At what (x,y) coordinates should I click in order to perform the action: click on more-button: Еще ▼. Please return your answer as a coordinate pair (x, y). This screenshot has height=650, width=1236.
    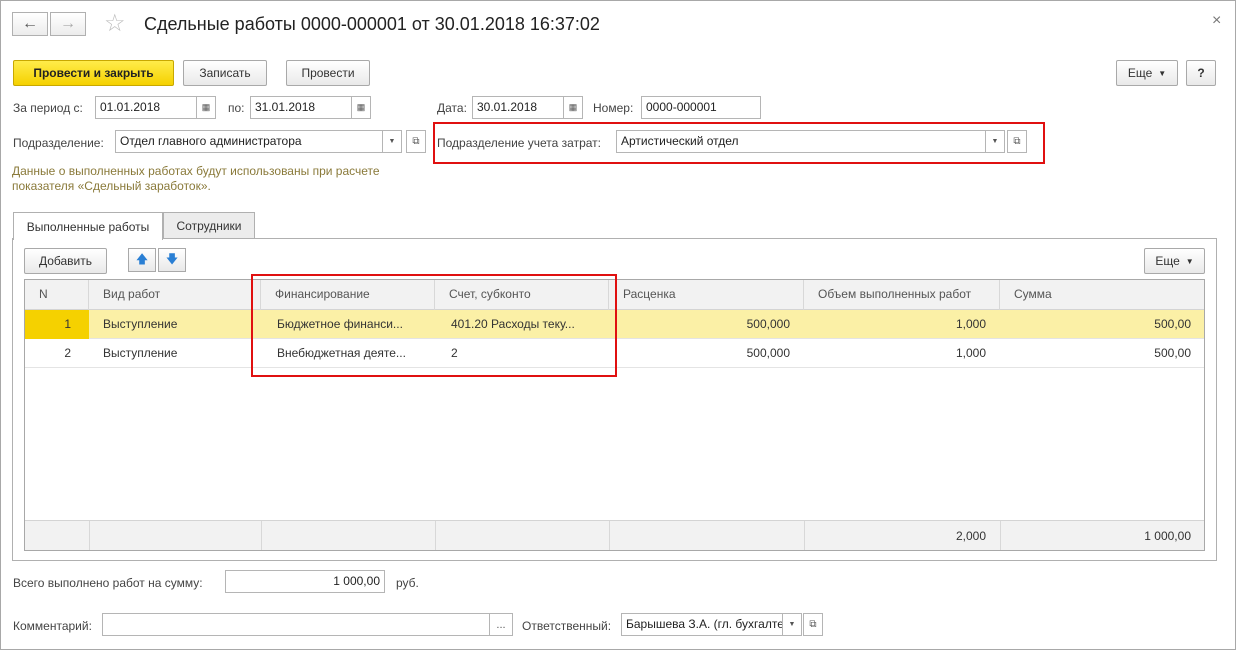
    Looking at the image, I should click on (1147, 73).